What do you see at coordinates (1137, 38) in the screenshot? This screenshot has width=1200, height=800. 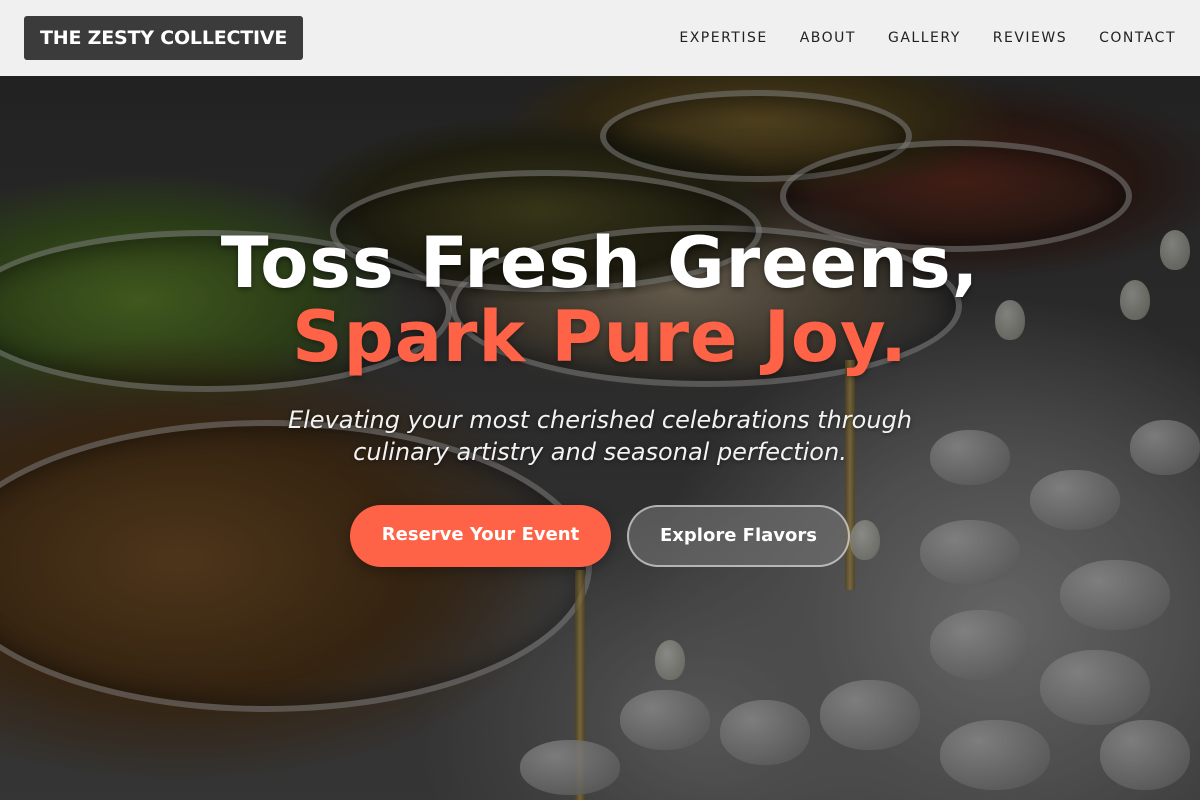 I see `nav-link-contact: CONTACT` at bounding box center [1137, 38].